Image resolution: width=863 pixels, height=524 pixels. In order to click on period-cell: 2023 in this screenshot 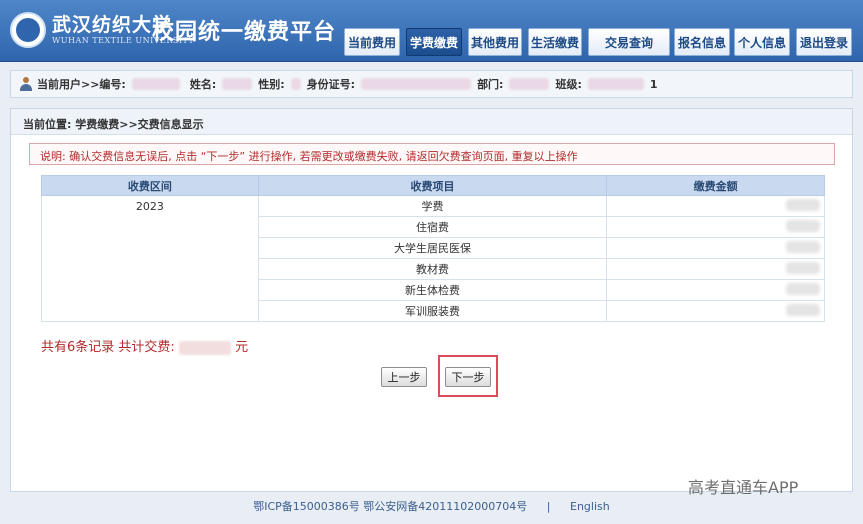, I will do `click(150, 258)`.